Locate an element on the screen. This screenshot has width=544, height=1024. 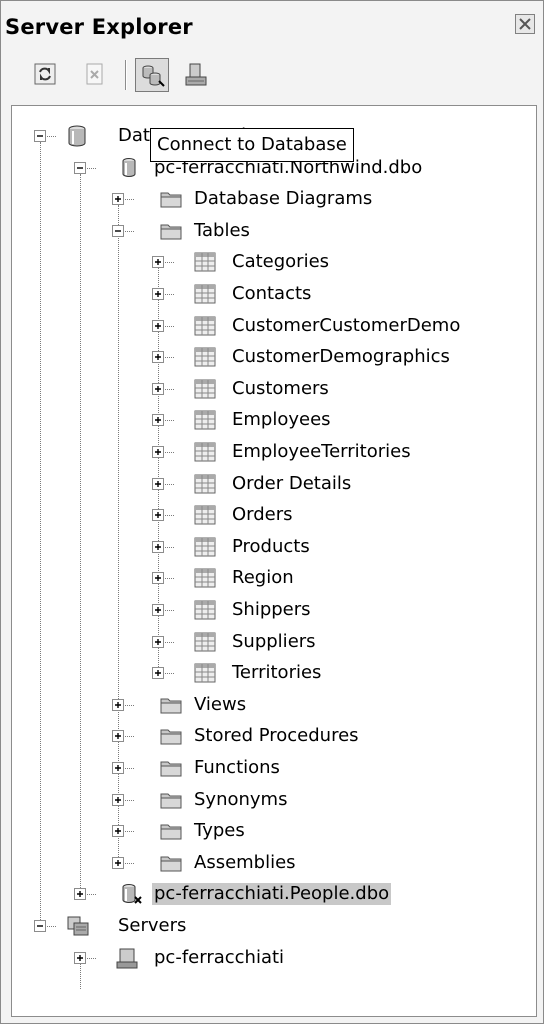
close-icon is located at coordinates (525, 24).